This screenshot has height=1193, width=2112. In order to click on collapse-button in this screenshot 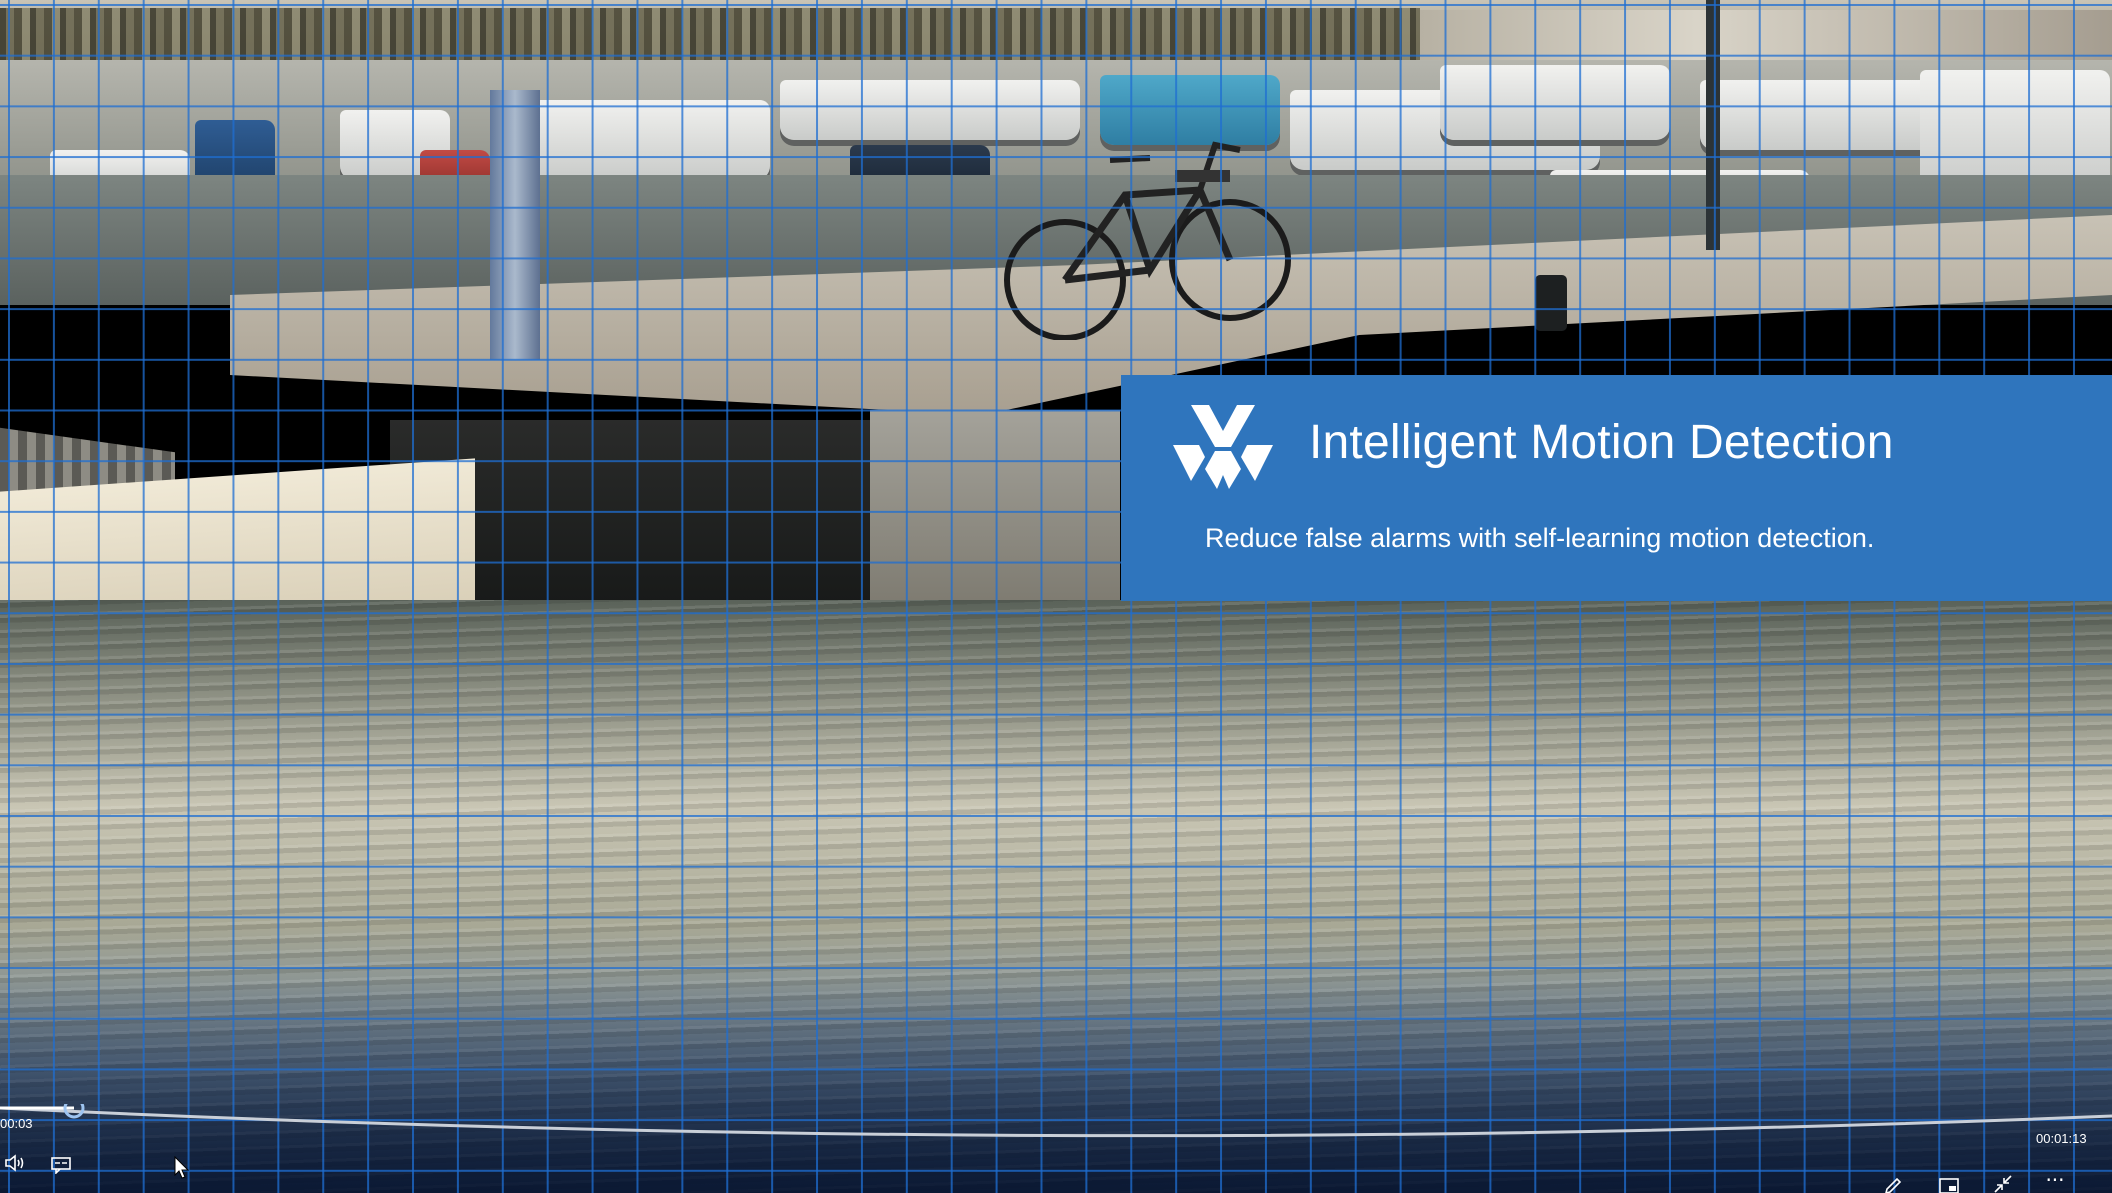, I will do `click(2003, 1181)`.